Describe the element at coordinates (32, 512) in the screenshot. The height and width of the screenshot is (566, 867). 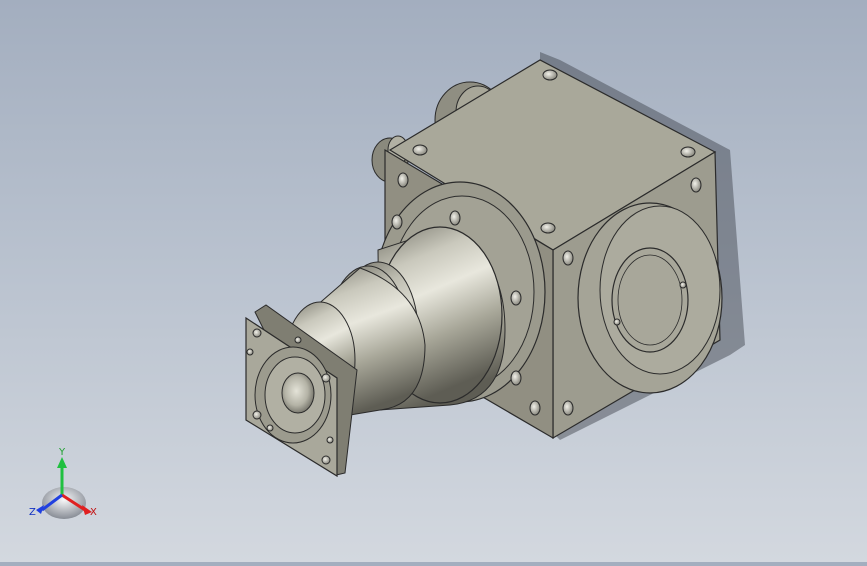
I see `z-axis-label: Z` at that location.